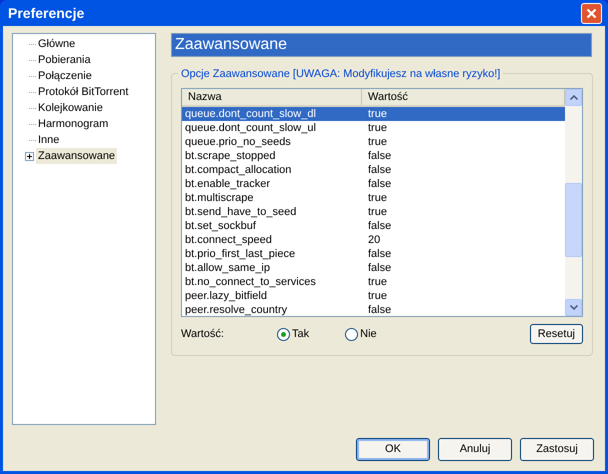  Describe the element at coordinates (361, 334) in the screenshot. I see `radio-option: Nie` at that location.